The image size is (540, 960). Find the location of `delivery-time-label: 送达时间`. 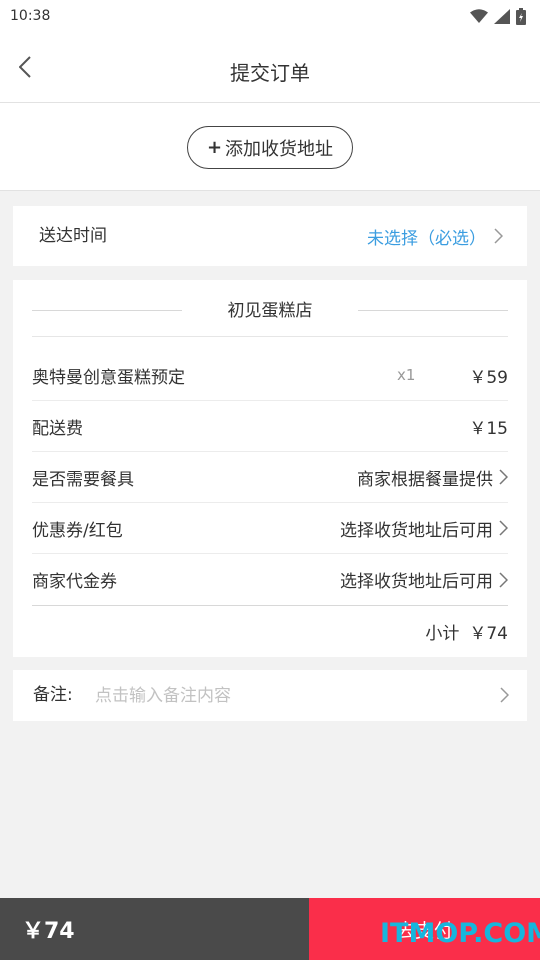

delivery-time-label: 送达时间 is located at coordinates (73, 236).